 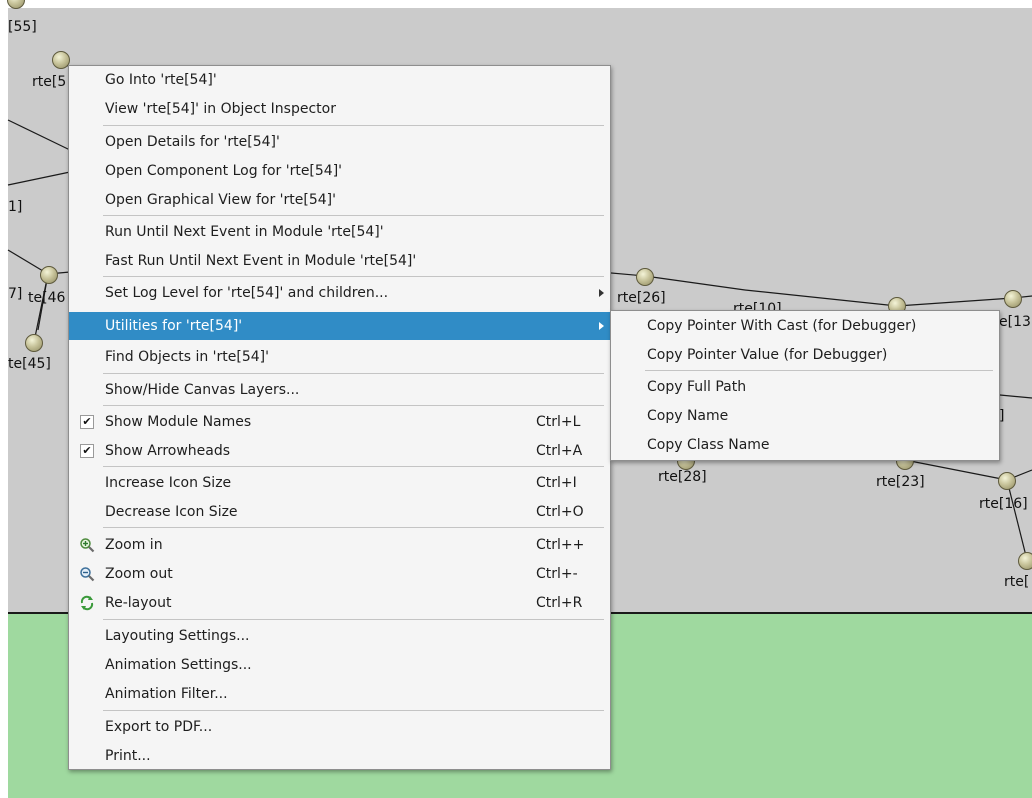 I want to click on menu-item-go-into: Go Into 'rte[54]', so click(x=339, y=80).